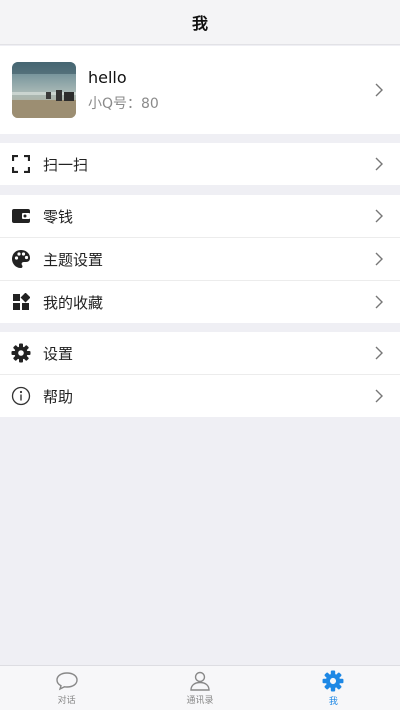 The width and height of the screenshot is (400, 710). What do you see at coordinates (200, 216) in the screenshot?
I see `menu-item-wallet: 零钱` at bounding box center [200, 216].